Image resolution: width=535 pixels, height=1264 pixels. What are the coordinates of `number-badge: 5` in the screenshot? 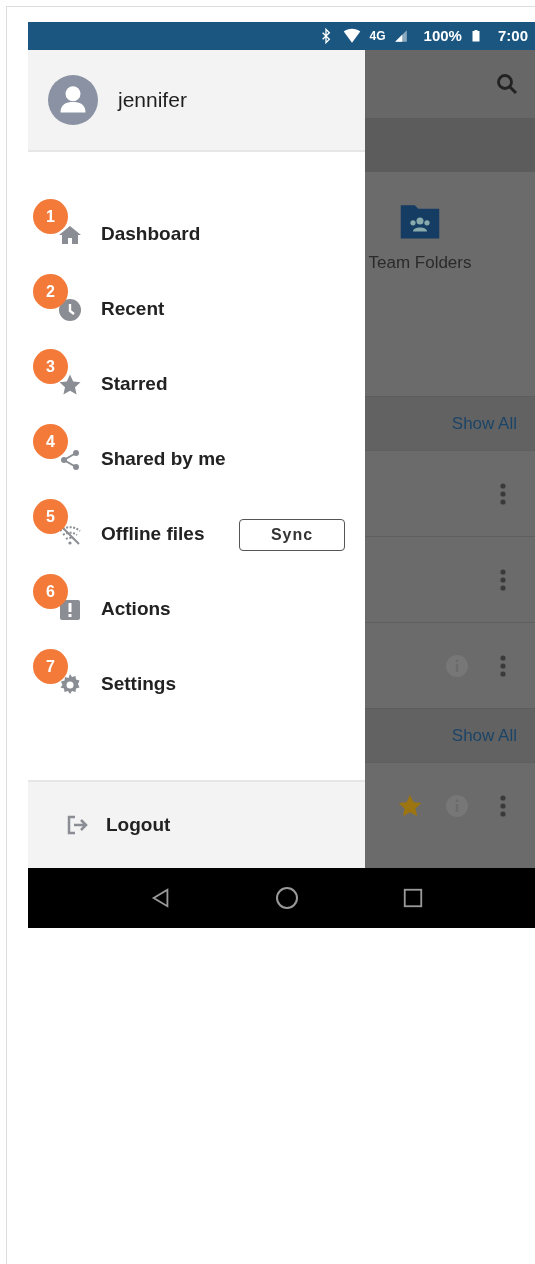 It's located at (50, 516).